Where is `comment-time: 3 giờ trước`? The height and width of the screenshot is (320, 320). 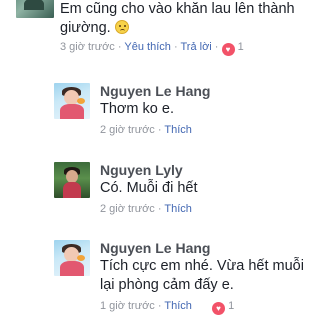
comment-time: 3 giờ trước is located at coordinates (87, 47).